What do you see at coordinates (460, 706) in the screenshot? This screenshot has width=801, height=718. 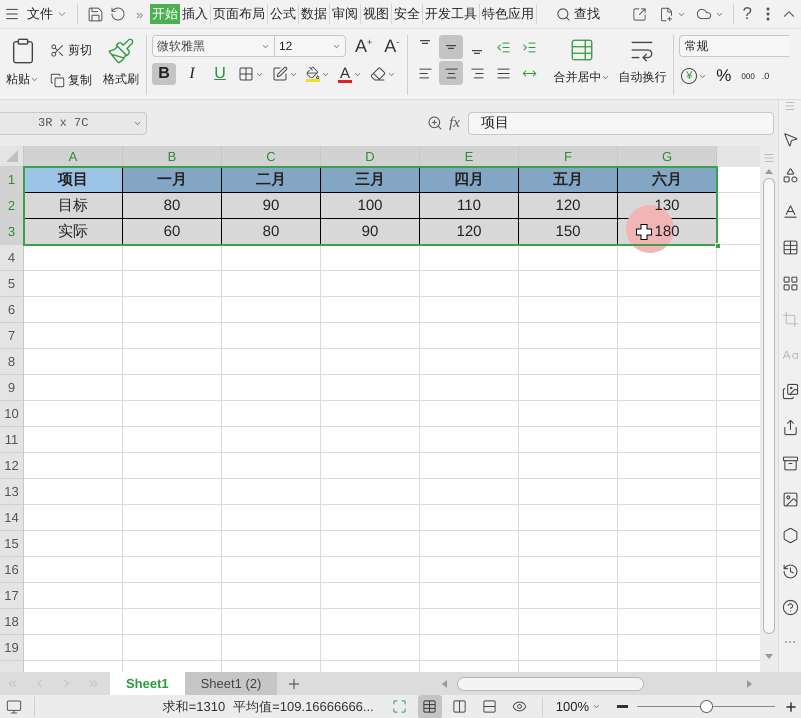 I see `page-layout-icon` at bounding box center [460, 706].